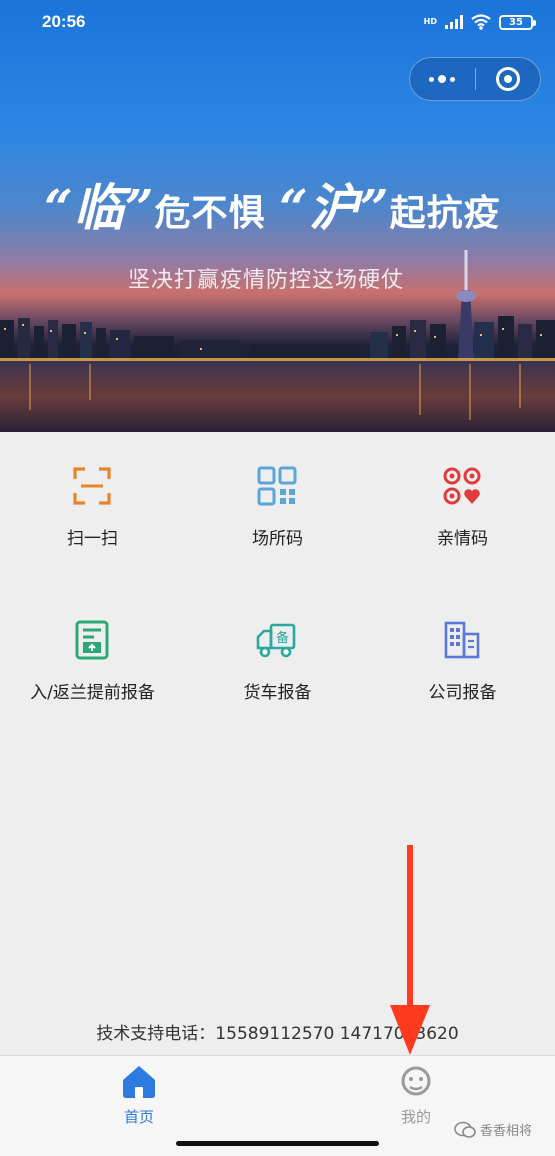 Image resolution: width=555 pixels, height=1156 pixels. I want to click on grid-item-label: 场所码, so click(277, 539).